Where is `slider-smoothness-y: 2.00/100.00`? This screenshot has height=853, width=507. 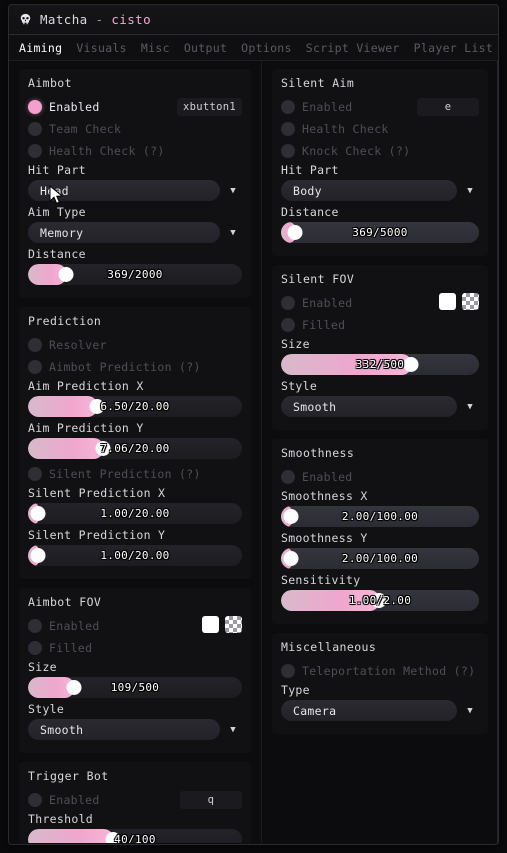
slider-smoothness-y: 2.00/100.00 is located at coordinates (379, 558).